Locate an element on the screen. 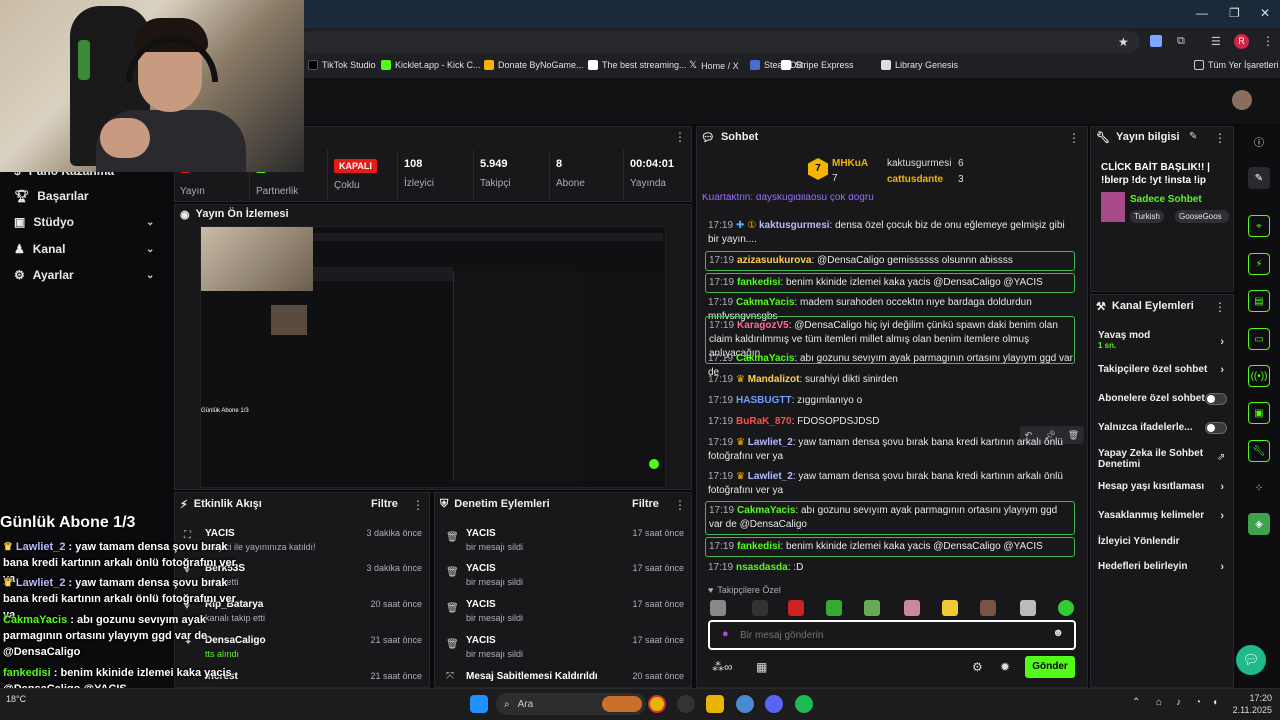 The image size is (1280, 720). wrench-rail-icon: 🔧︎ is located at coordinates (1259, 451).